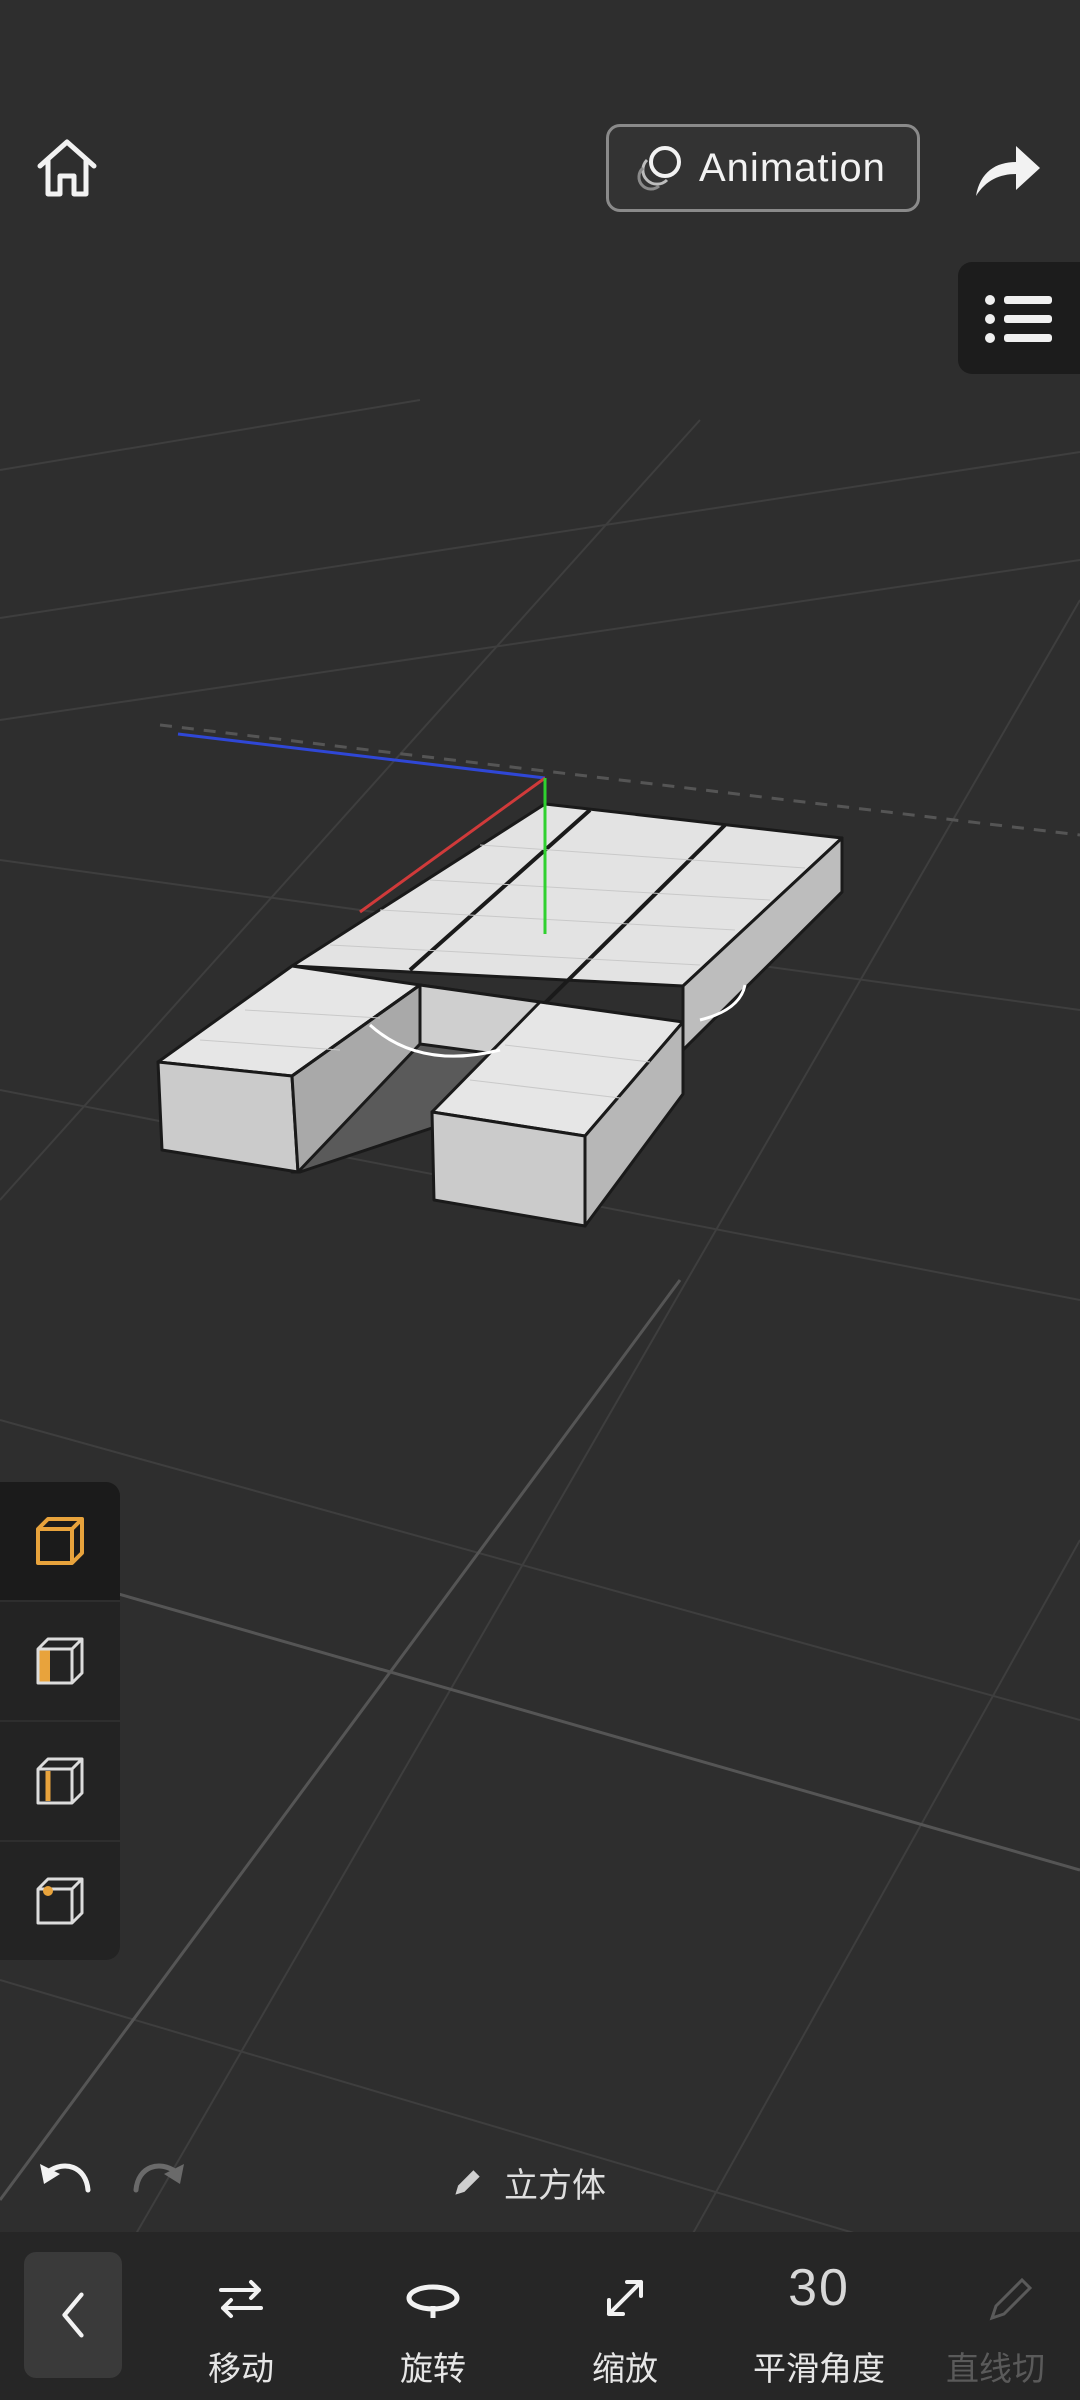  I want to click on share-button, so click(1008, 170).